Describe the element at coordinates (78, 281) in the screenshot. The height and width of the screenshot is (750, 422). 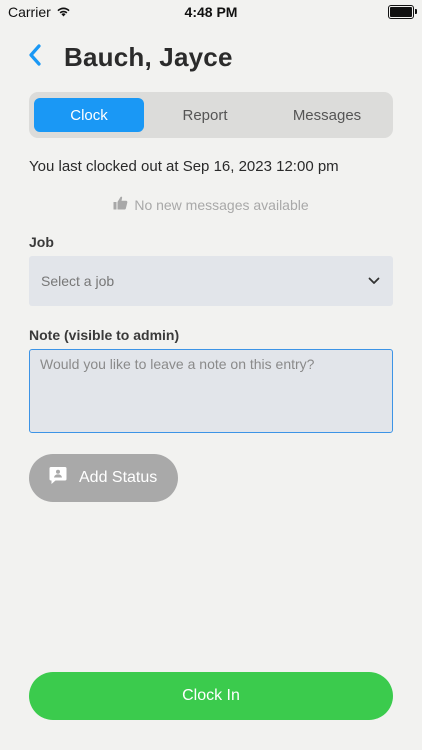
I see `job-select-placeholder: Select a job` at that location.